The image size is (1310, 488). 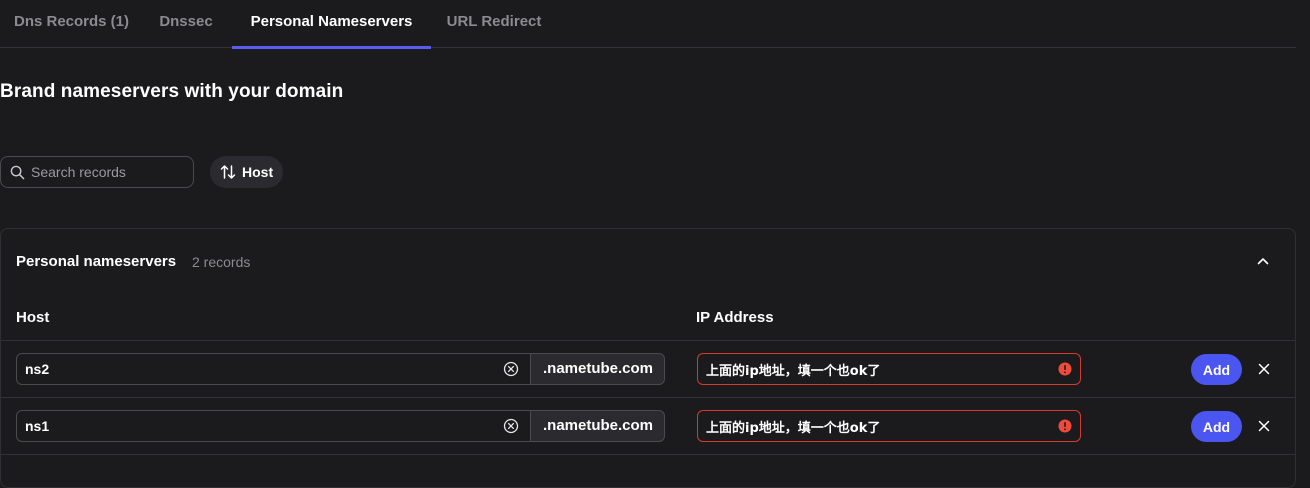 I want to click on tab-dns-records: Dns Records (1), so click(x=71, y=24).